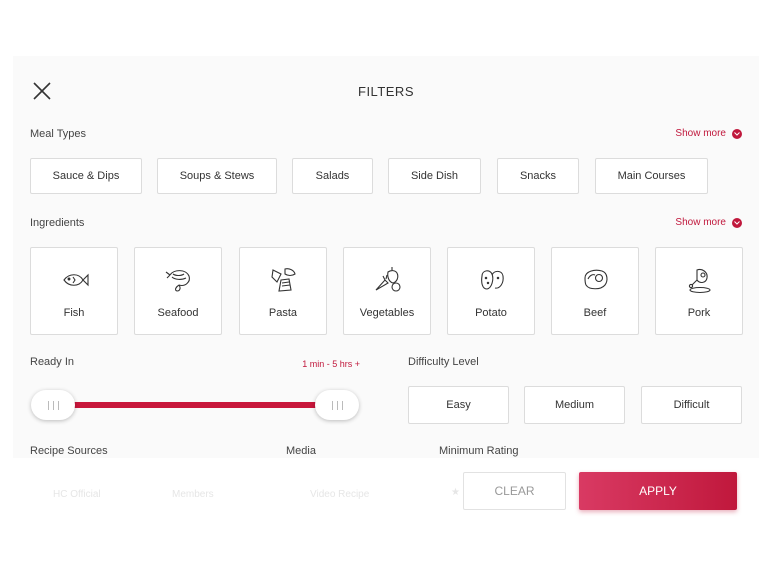 Image resolution: width=772 pixels, height=579 pixels. What do you see at coordinates (74, 313) in the screenshot?
I see `ingredient-label: Fish` at bounding box center [74, 313].